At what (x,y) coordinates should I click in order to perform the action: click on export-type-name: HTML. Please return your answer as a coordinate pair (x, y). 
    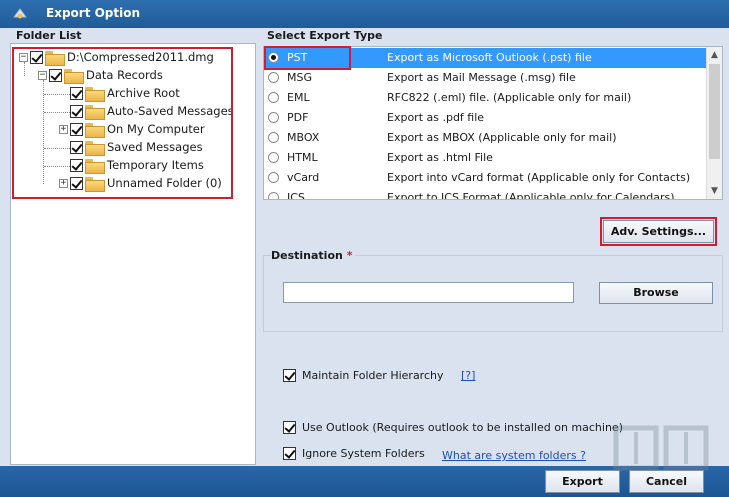
    Looking at the image, I should click on (302, 157).